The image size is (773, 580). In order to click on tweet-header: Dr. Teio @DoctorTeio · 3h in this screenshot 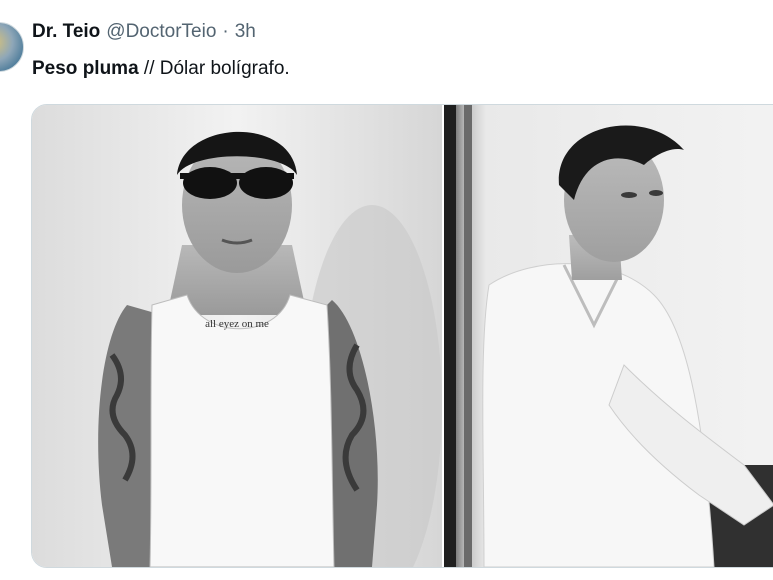, I will do `click(144, 32)`.